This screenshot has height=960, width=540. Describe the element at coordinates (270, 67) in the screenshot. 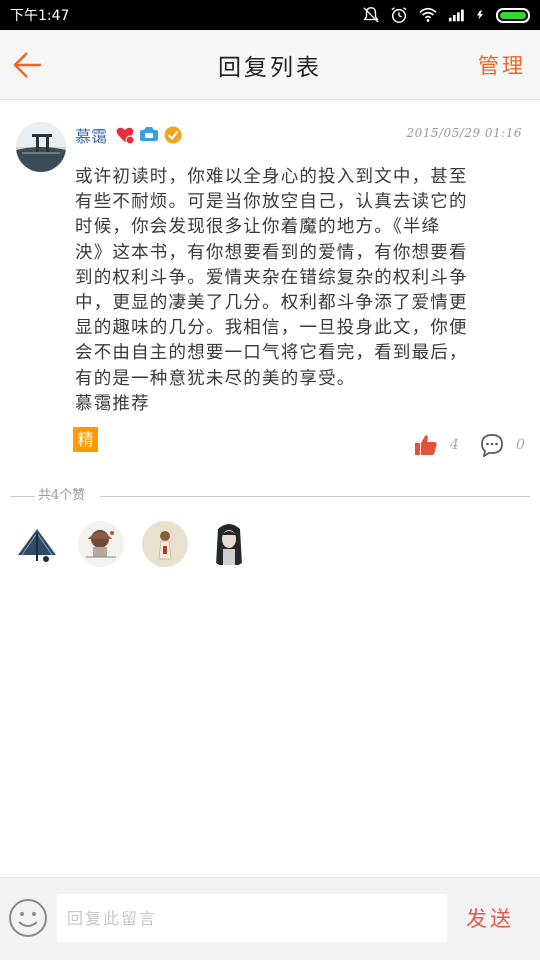

I see `page-title: 回复列表` at that location.